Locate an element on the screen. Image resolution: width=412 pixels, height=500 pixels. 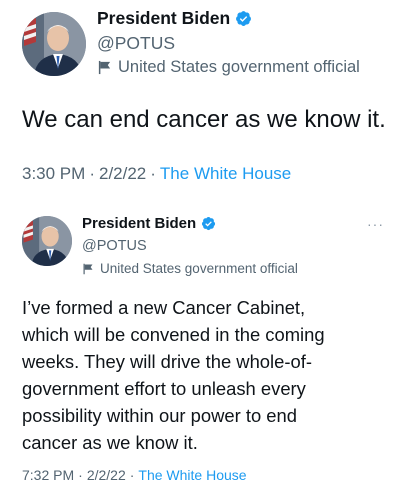
tweet-metadata: 3:30 PM · 2/2/22 · The White House is located at coordinates (156, 174).